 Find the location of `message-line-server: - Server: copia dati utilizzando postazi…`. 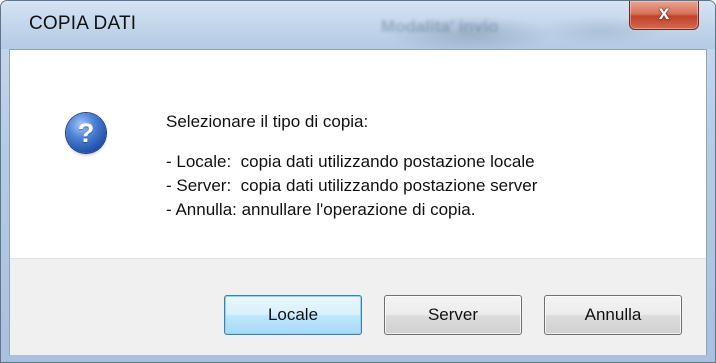

message-line-server: - Server: copia dati utilizzando postazi… is located at coordinates (352, 185).